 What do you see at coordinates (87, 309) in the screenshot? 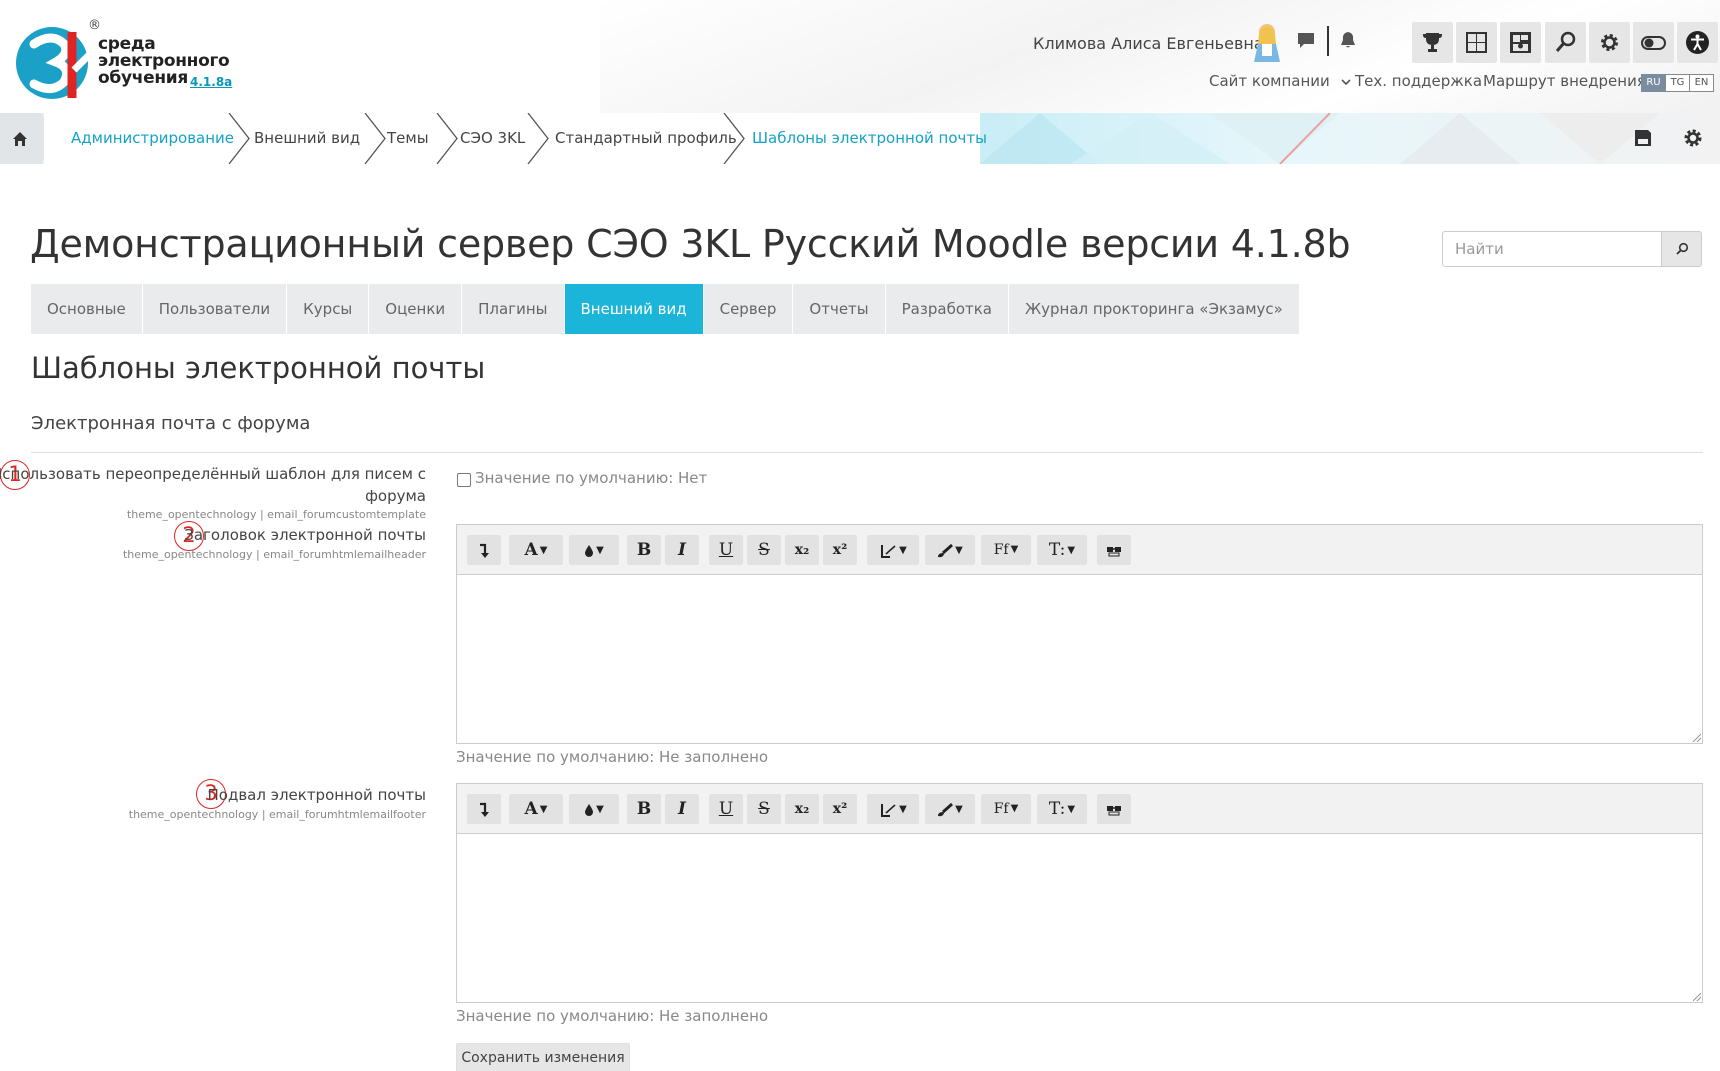
I see `tab-general: Основные` at bounding box center [87, 309].